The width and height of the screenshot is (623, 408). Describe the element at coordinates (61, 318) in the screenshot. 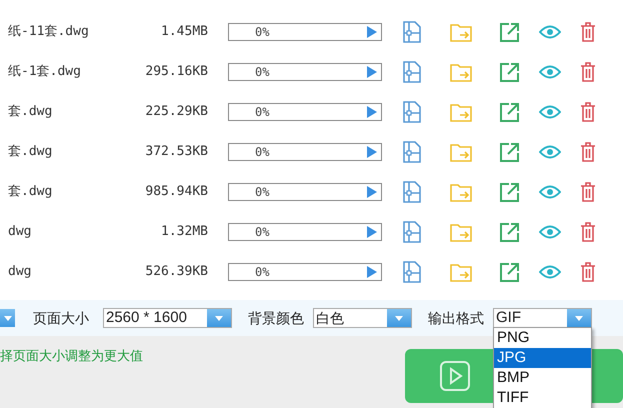

I see `page-size-label: 页面大小` at that location.